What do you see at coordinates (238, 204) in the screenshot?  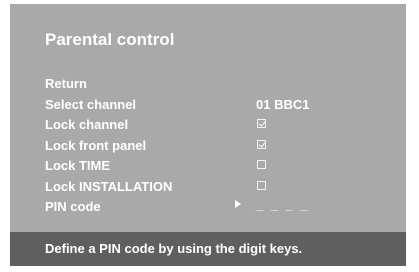 I see `play-arrow-icon` at bounding box center [238, 204].